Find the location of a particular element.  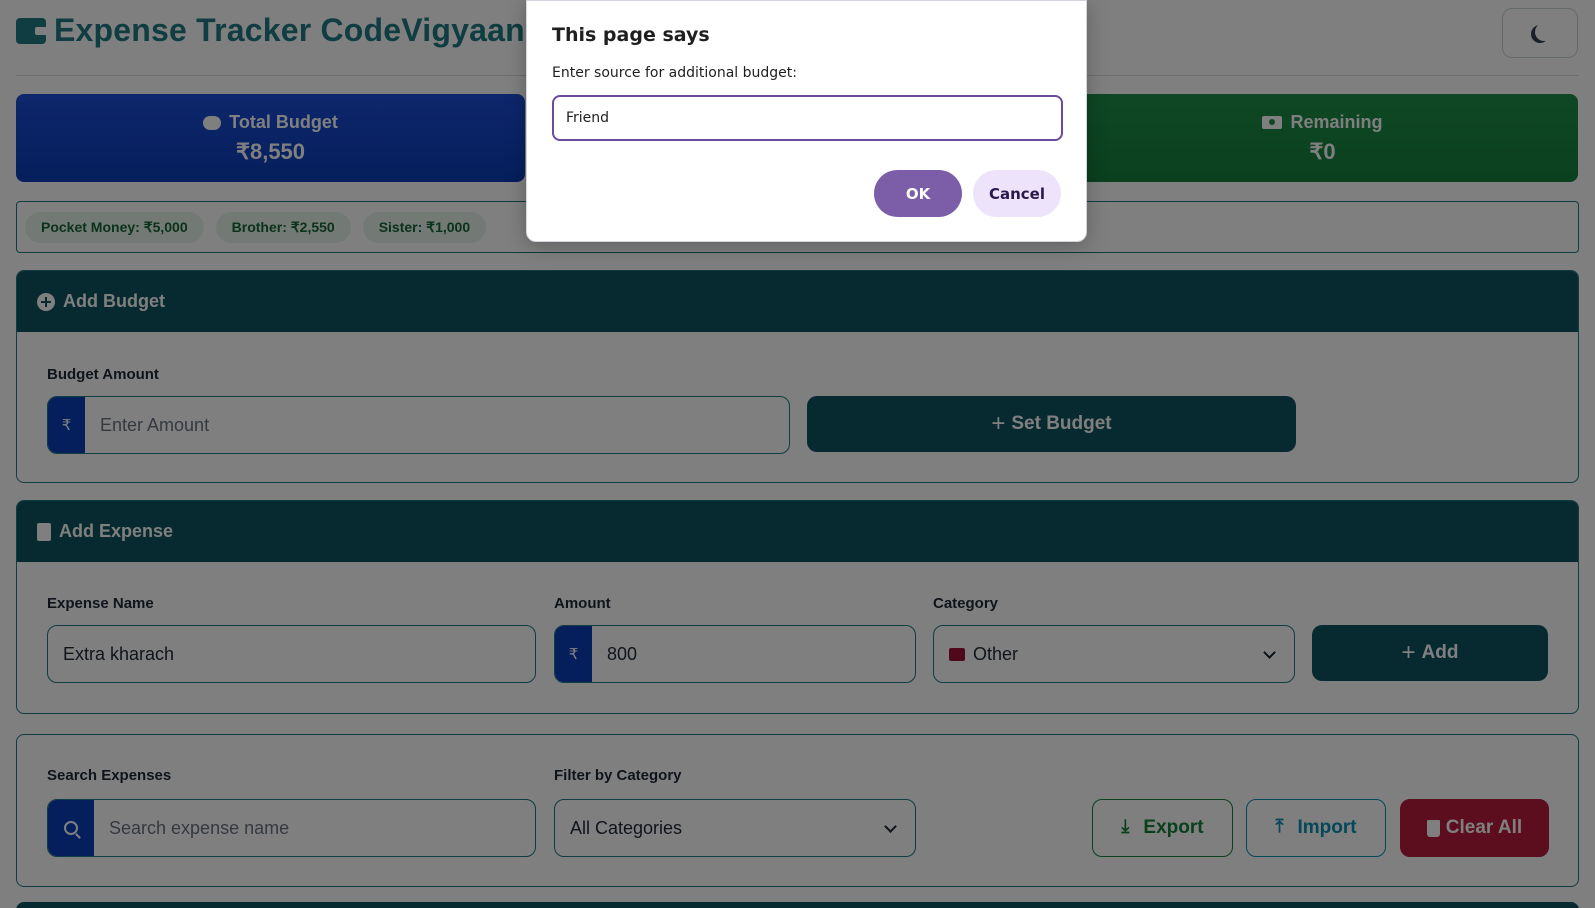

dialog-text-input is located at coordinates (813, 118).